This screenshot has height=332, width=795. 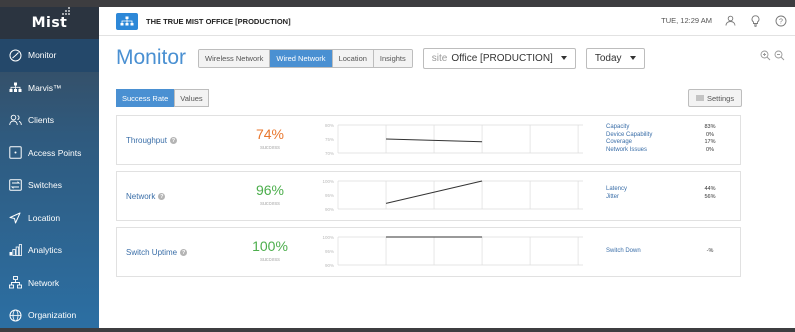 What do you see at coordinates (44, 282) in the screenshot?
I see `sidebar-item-label: Network` at bounding box center [44, 282].